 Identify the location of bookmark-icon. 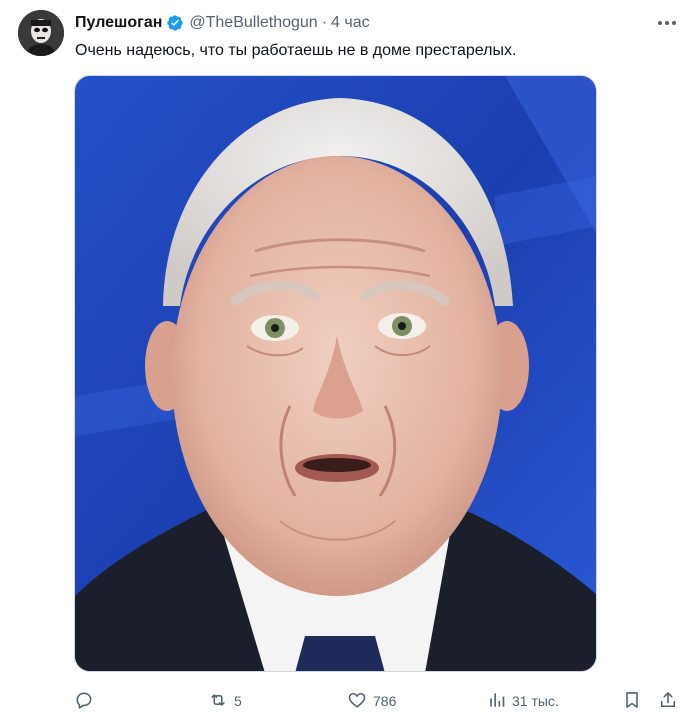
(632, 701).